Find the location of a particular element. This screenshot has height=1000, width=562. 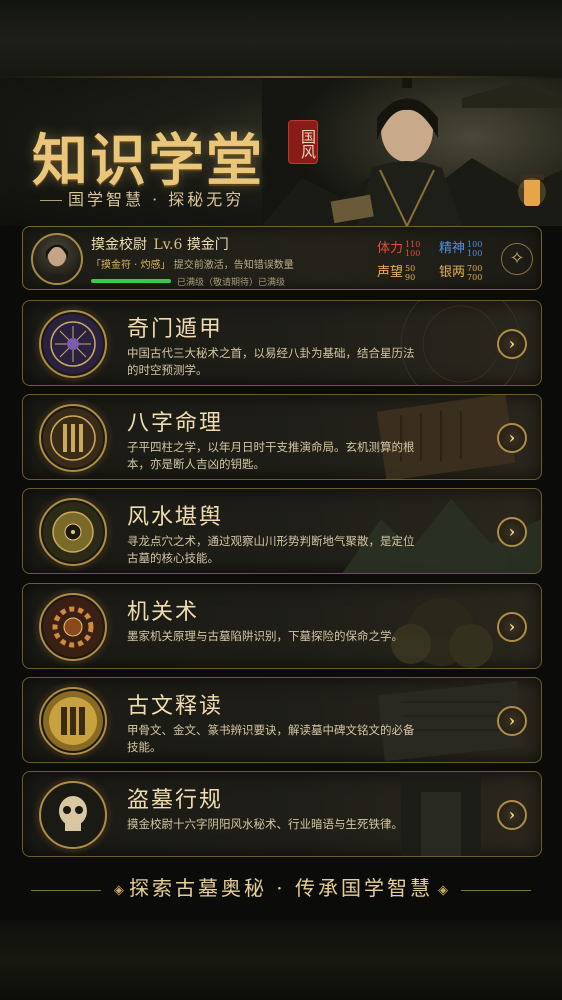

footer-text: 探索古墓奥秘 · 传承国学智慧 is located at coordinates (281, 888).